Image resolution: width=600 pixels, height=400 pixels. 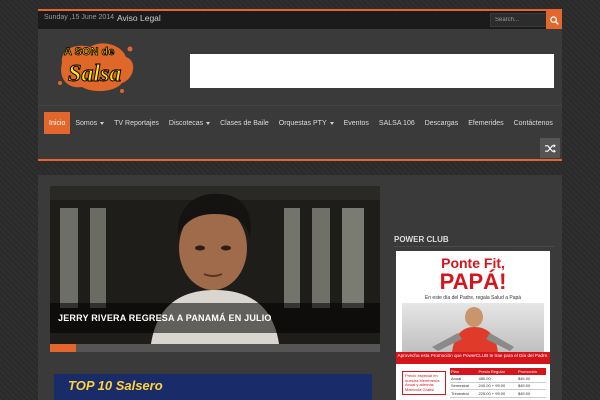 I want to click on promo-table-cell: 225.00 + 99.00, so click(x=497, y=393).